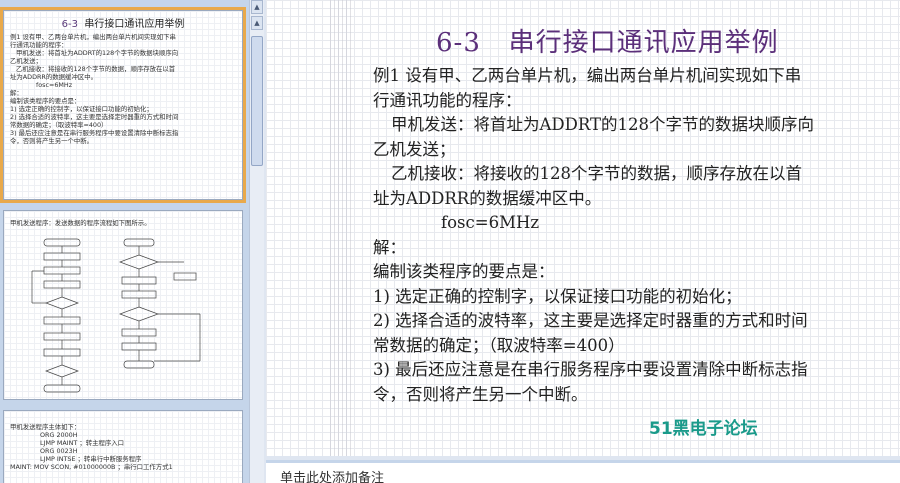 This screenshot has height=483, width=900. What do you see at coordinates (93, 37) in the screenshot?
I see `thumb-1-line: 例1 设有甲、乙两台单片机，编出两台单片机间实现如下串` at bounding box center [93, 37].